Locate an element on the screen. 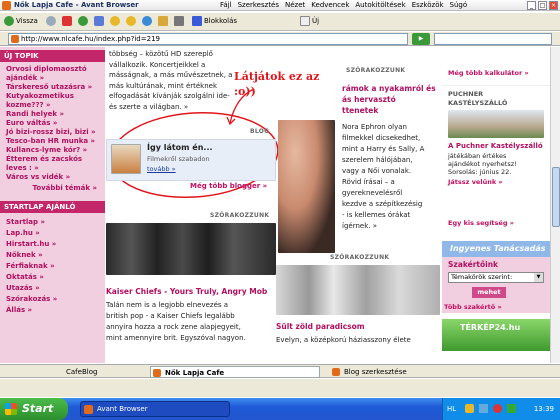 The height and width of the screenshot is (420, 560). topic-link: Orvosi diplomaosztó is located at coordinates (52, 69).